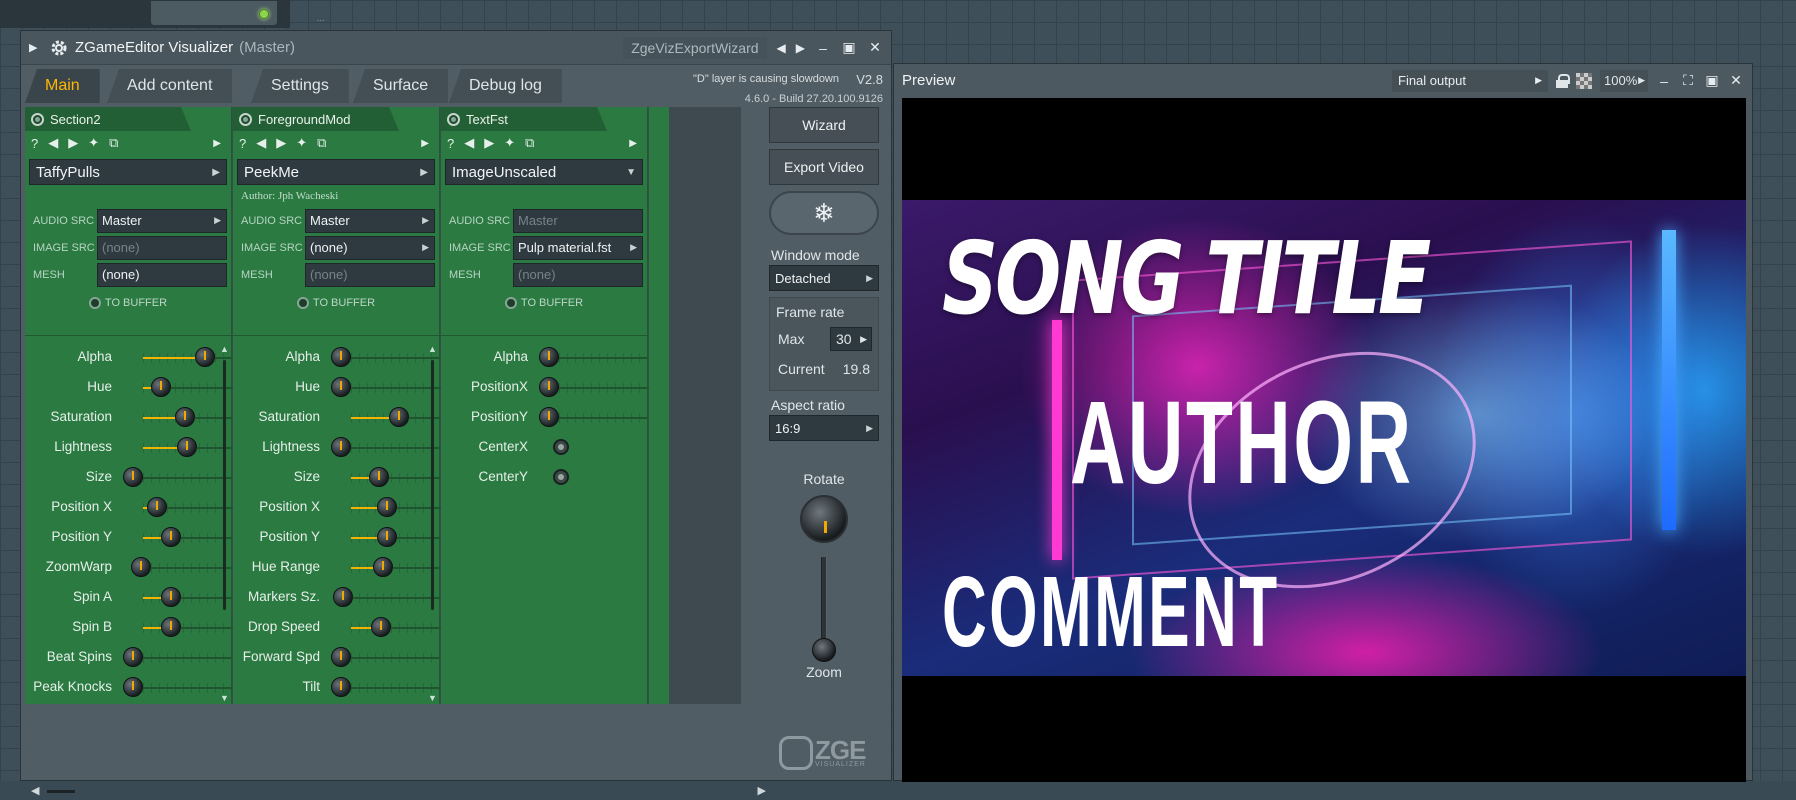  Describe the element at coordinates (264, 14) in the screenshot. I see `channel-led` at that location.